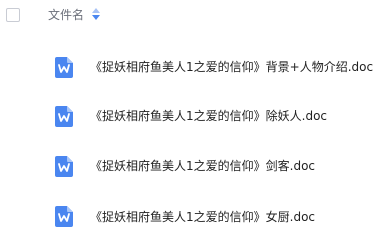 Image resolution: width=391 pixels, height=244 pixels. Describe the element at coordinates (208, 116) in the screenshot. I see `file-name: 《捉妖相府鱼美人1之爱的信仰》除妖人.doc` at that location.